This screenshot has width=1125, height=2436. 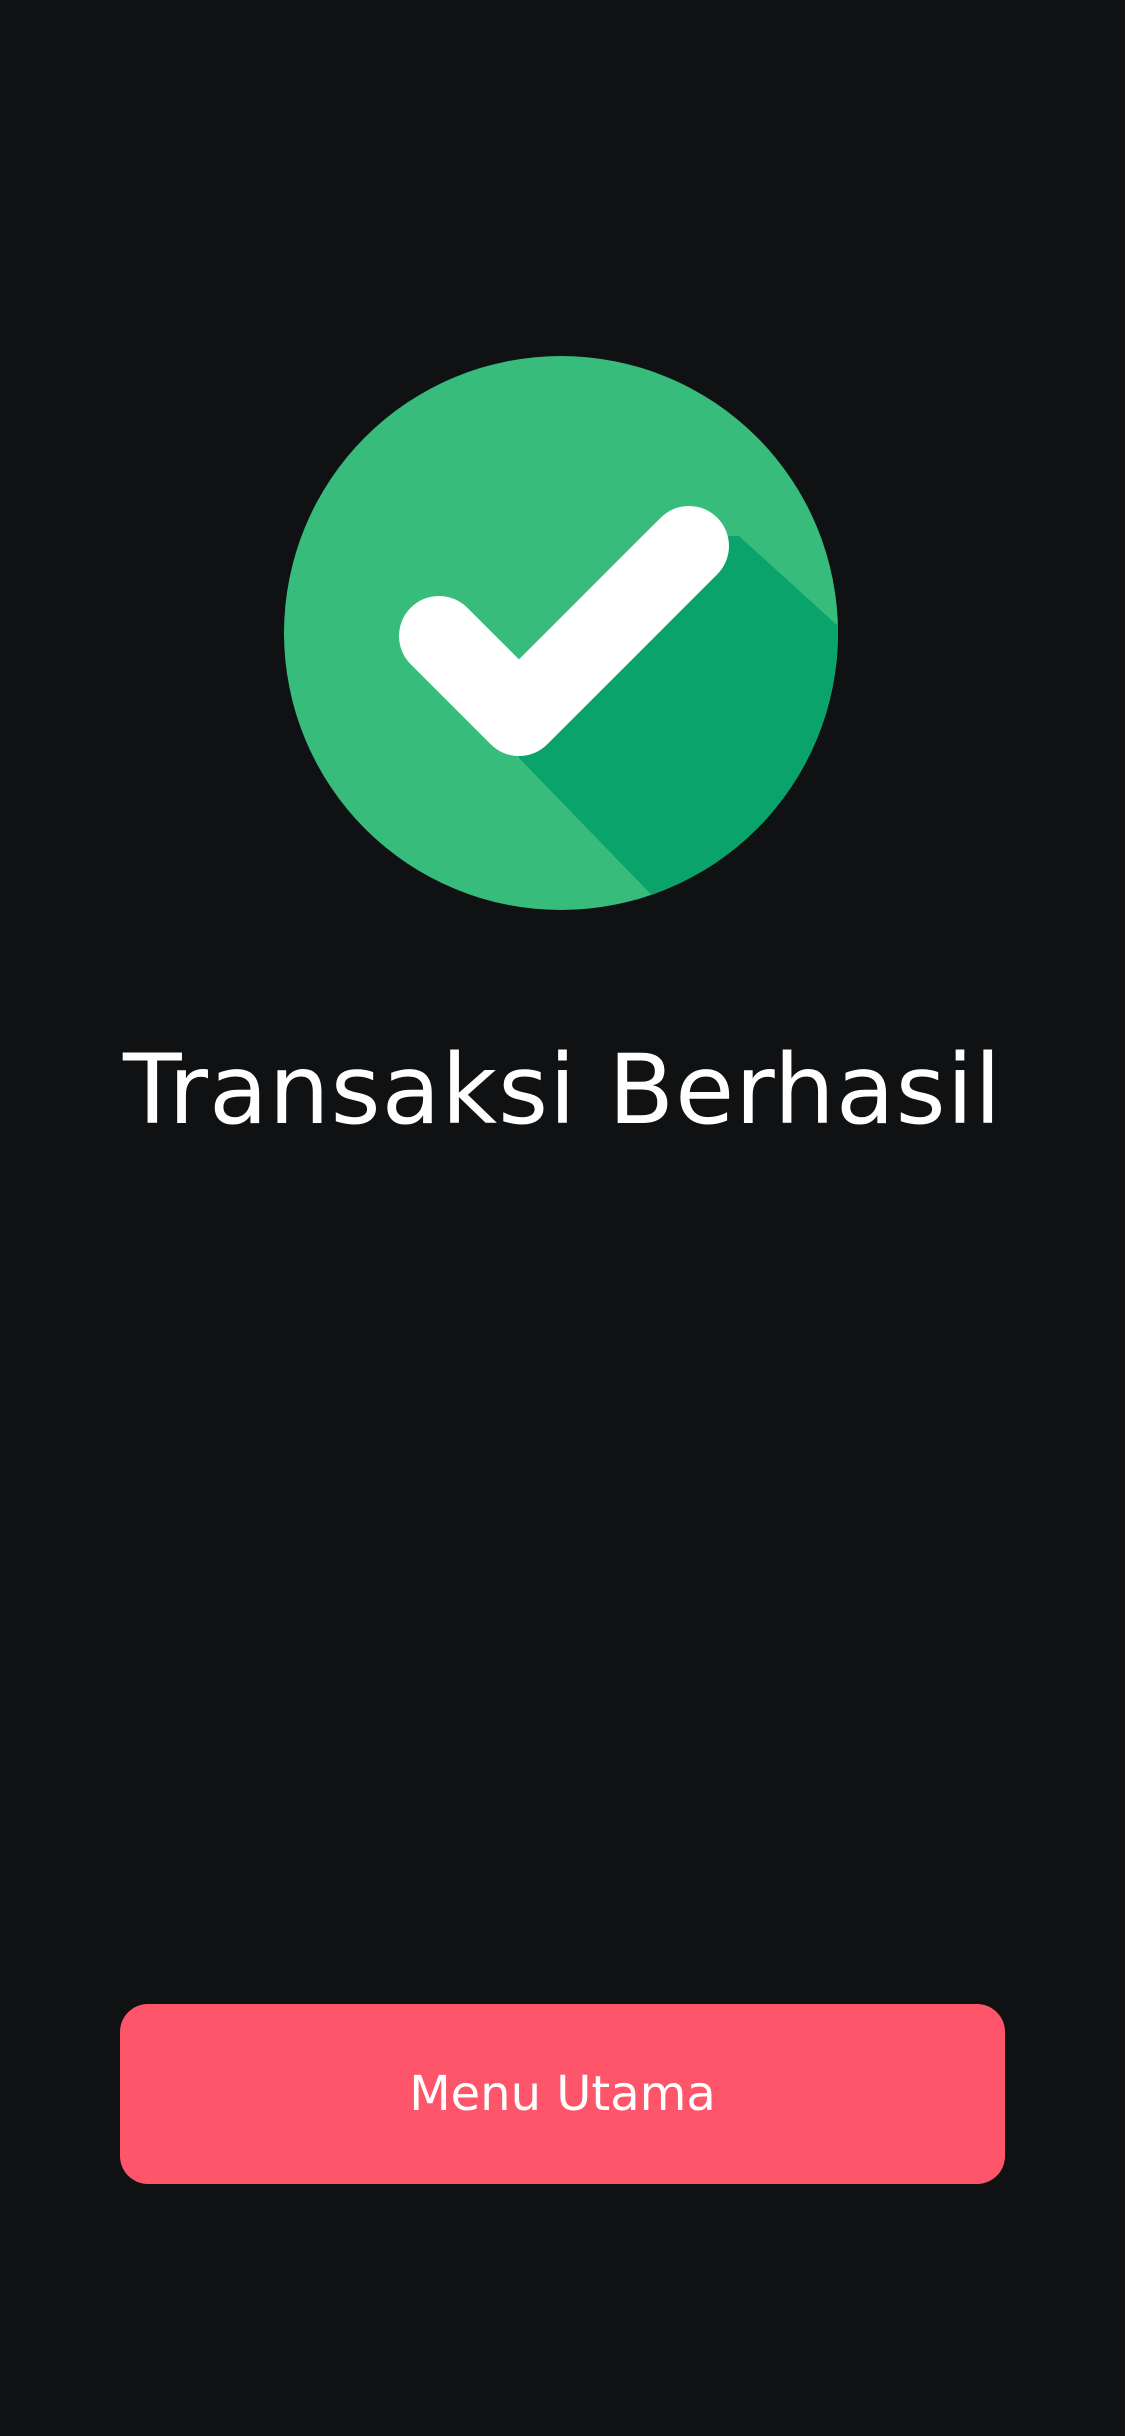 What do you see at coordinates (562, 1090) in the screenshot?
I see `success-title: Transaksi Berhasil` at bounding box center [562, 1090].